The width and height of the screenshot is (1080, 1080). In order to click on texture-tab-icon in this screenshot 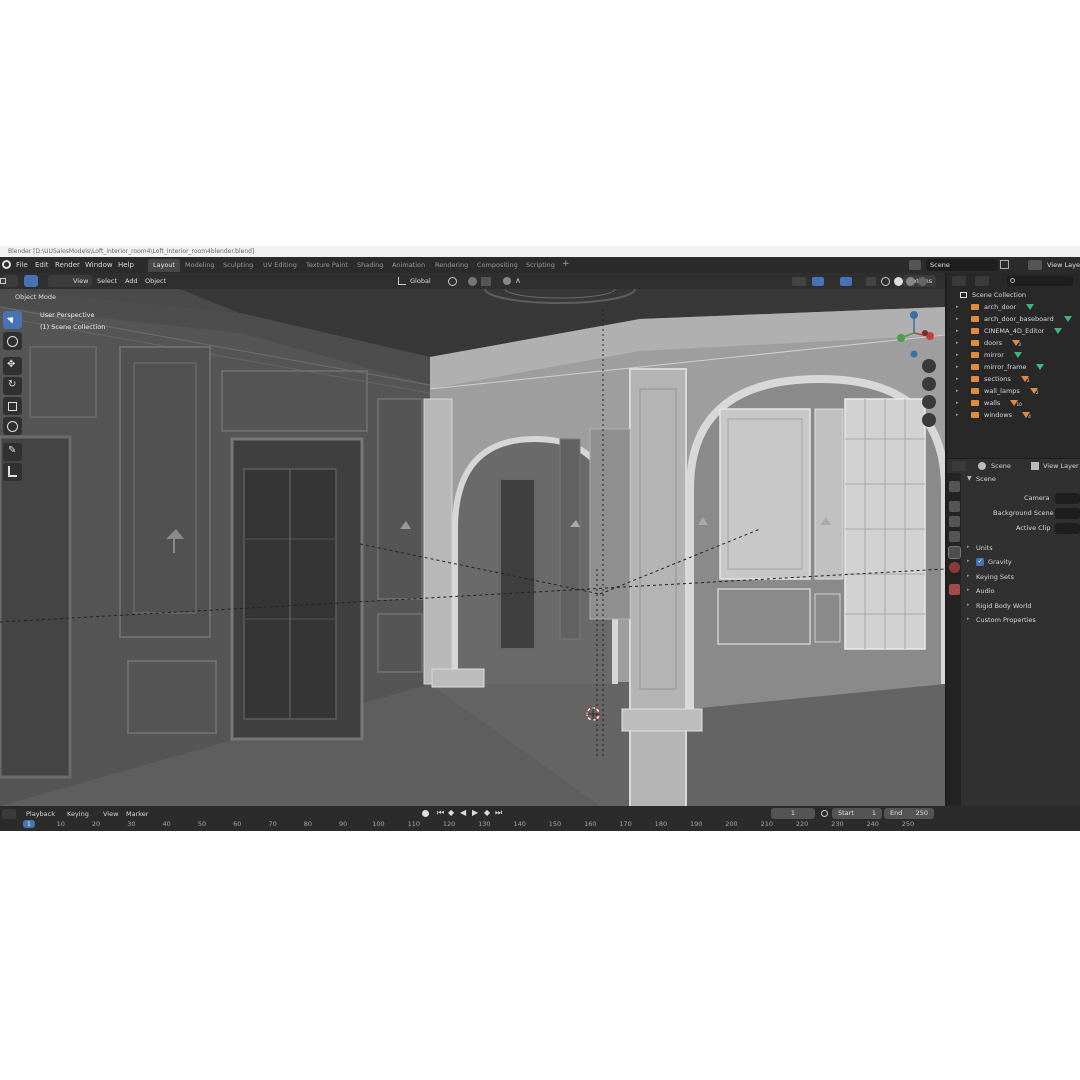, I will do `click(954, 589)`.